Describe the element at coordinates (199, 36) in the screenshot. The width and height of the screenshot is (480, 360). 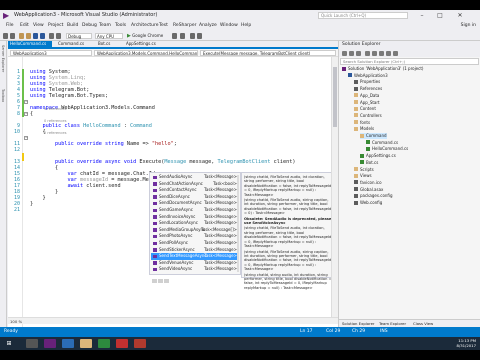
I see `uncomment-icon` at that location.